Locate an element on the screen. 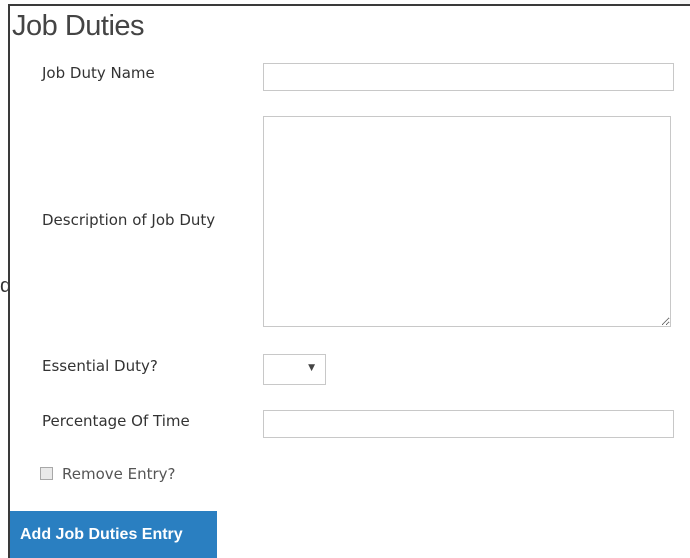 The width and height of the screenshot is (690, 558). add-job-duties-entry-button: Add Job Duties Entry is located at coordinates (113, 534).